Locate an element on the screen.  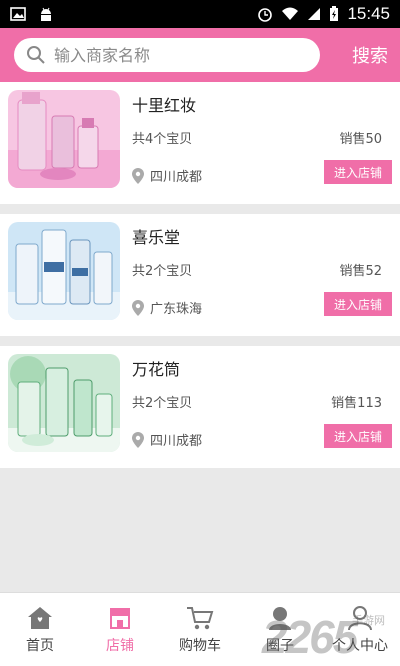
home-icon is located at coordinates (40, 618).